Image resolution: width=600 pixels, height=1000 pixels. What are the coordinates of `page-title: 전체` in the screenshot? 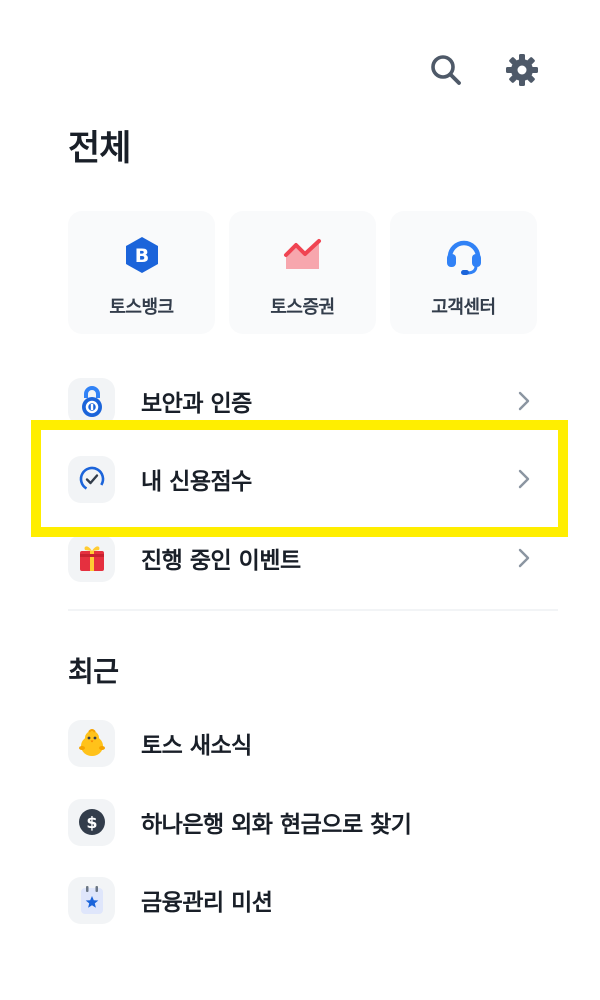 It's located at (99, 149).